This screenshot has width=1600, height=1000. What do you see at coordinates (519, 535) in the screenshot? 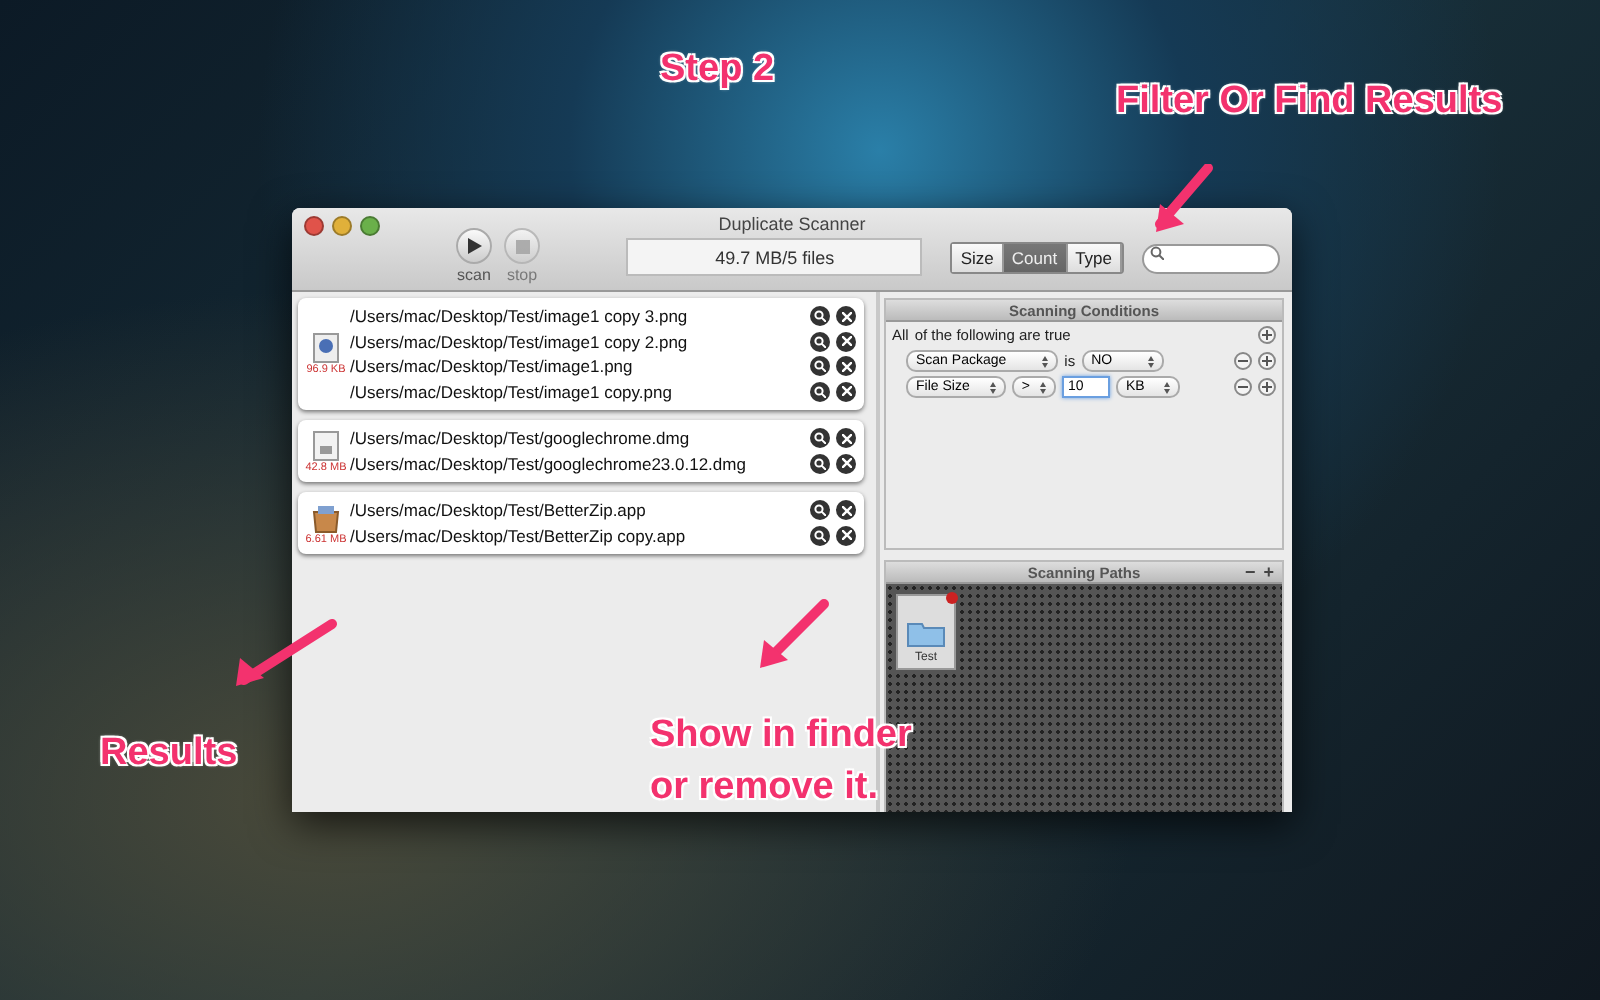
I see `file-path: /Users/mac/Desktop/Test/BetterZip copy.app` at bounding box center [519, 535].